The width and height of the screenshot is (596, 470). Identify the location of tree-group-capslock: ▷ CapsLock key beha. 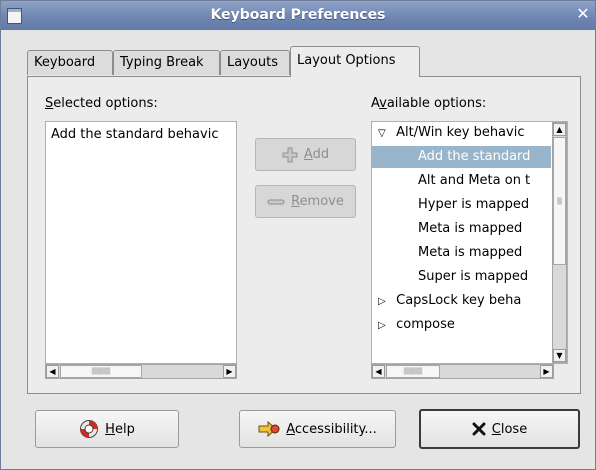
(461, 301).